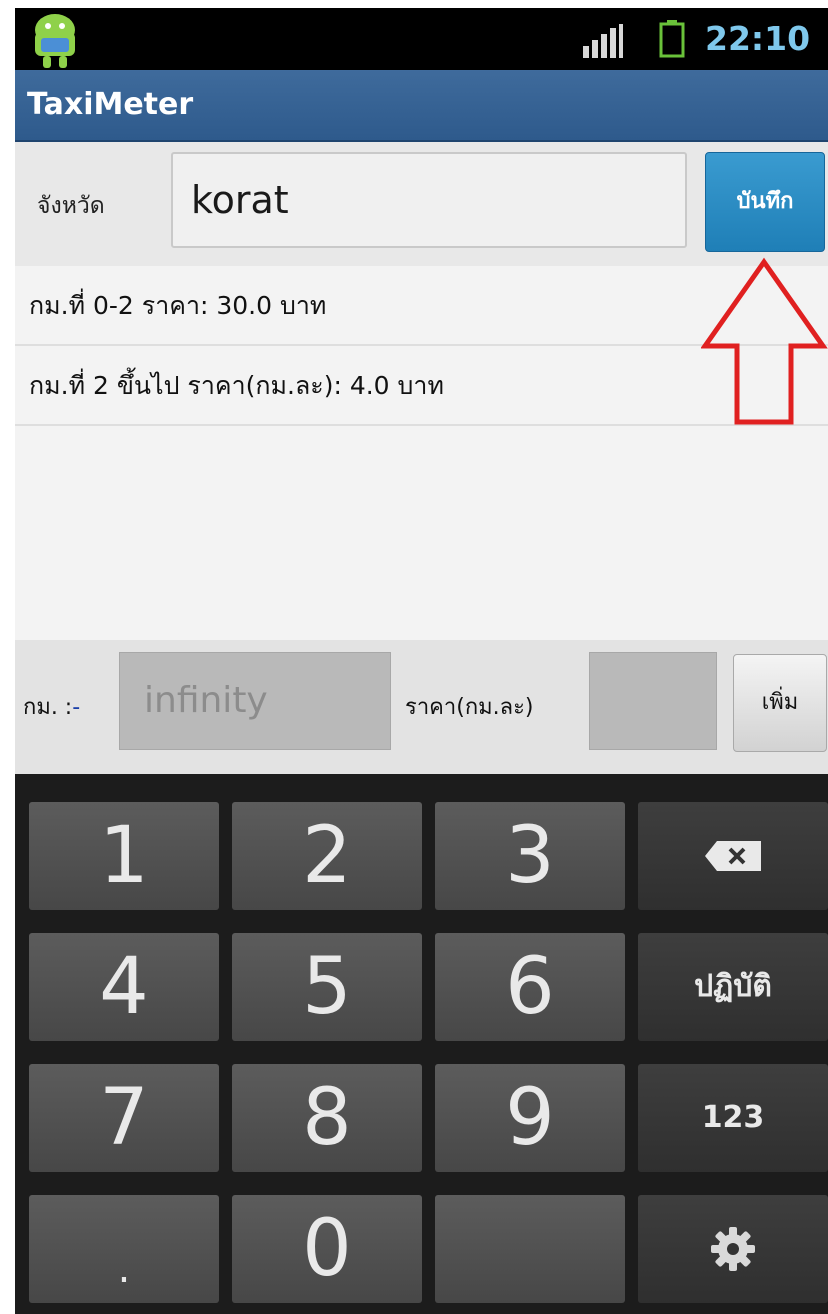 The width and height of the screenshot is (828, 1314). I want to click on key-6: 6, so click(530, 987).